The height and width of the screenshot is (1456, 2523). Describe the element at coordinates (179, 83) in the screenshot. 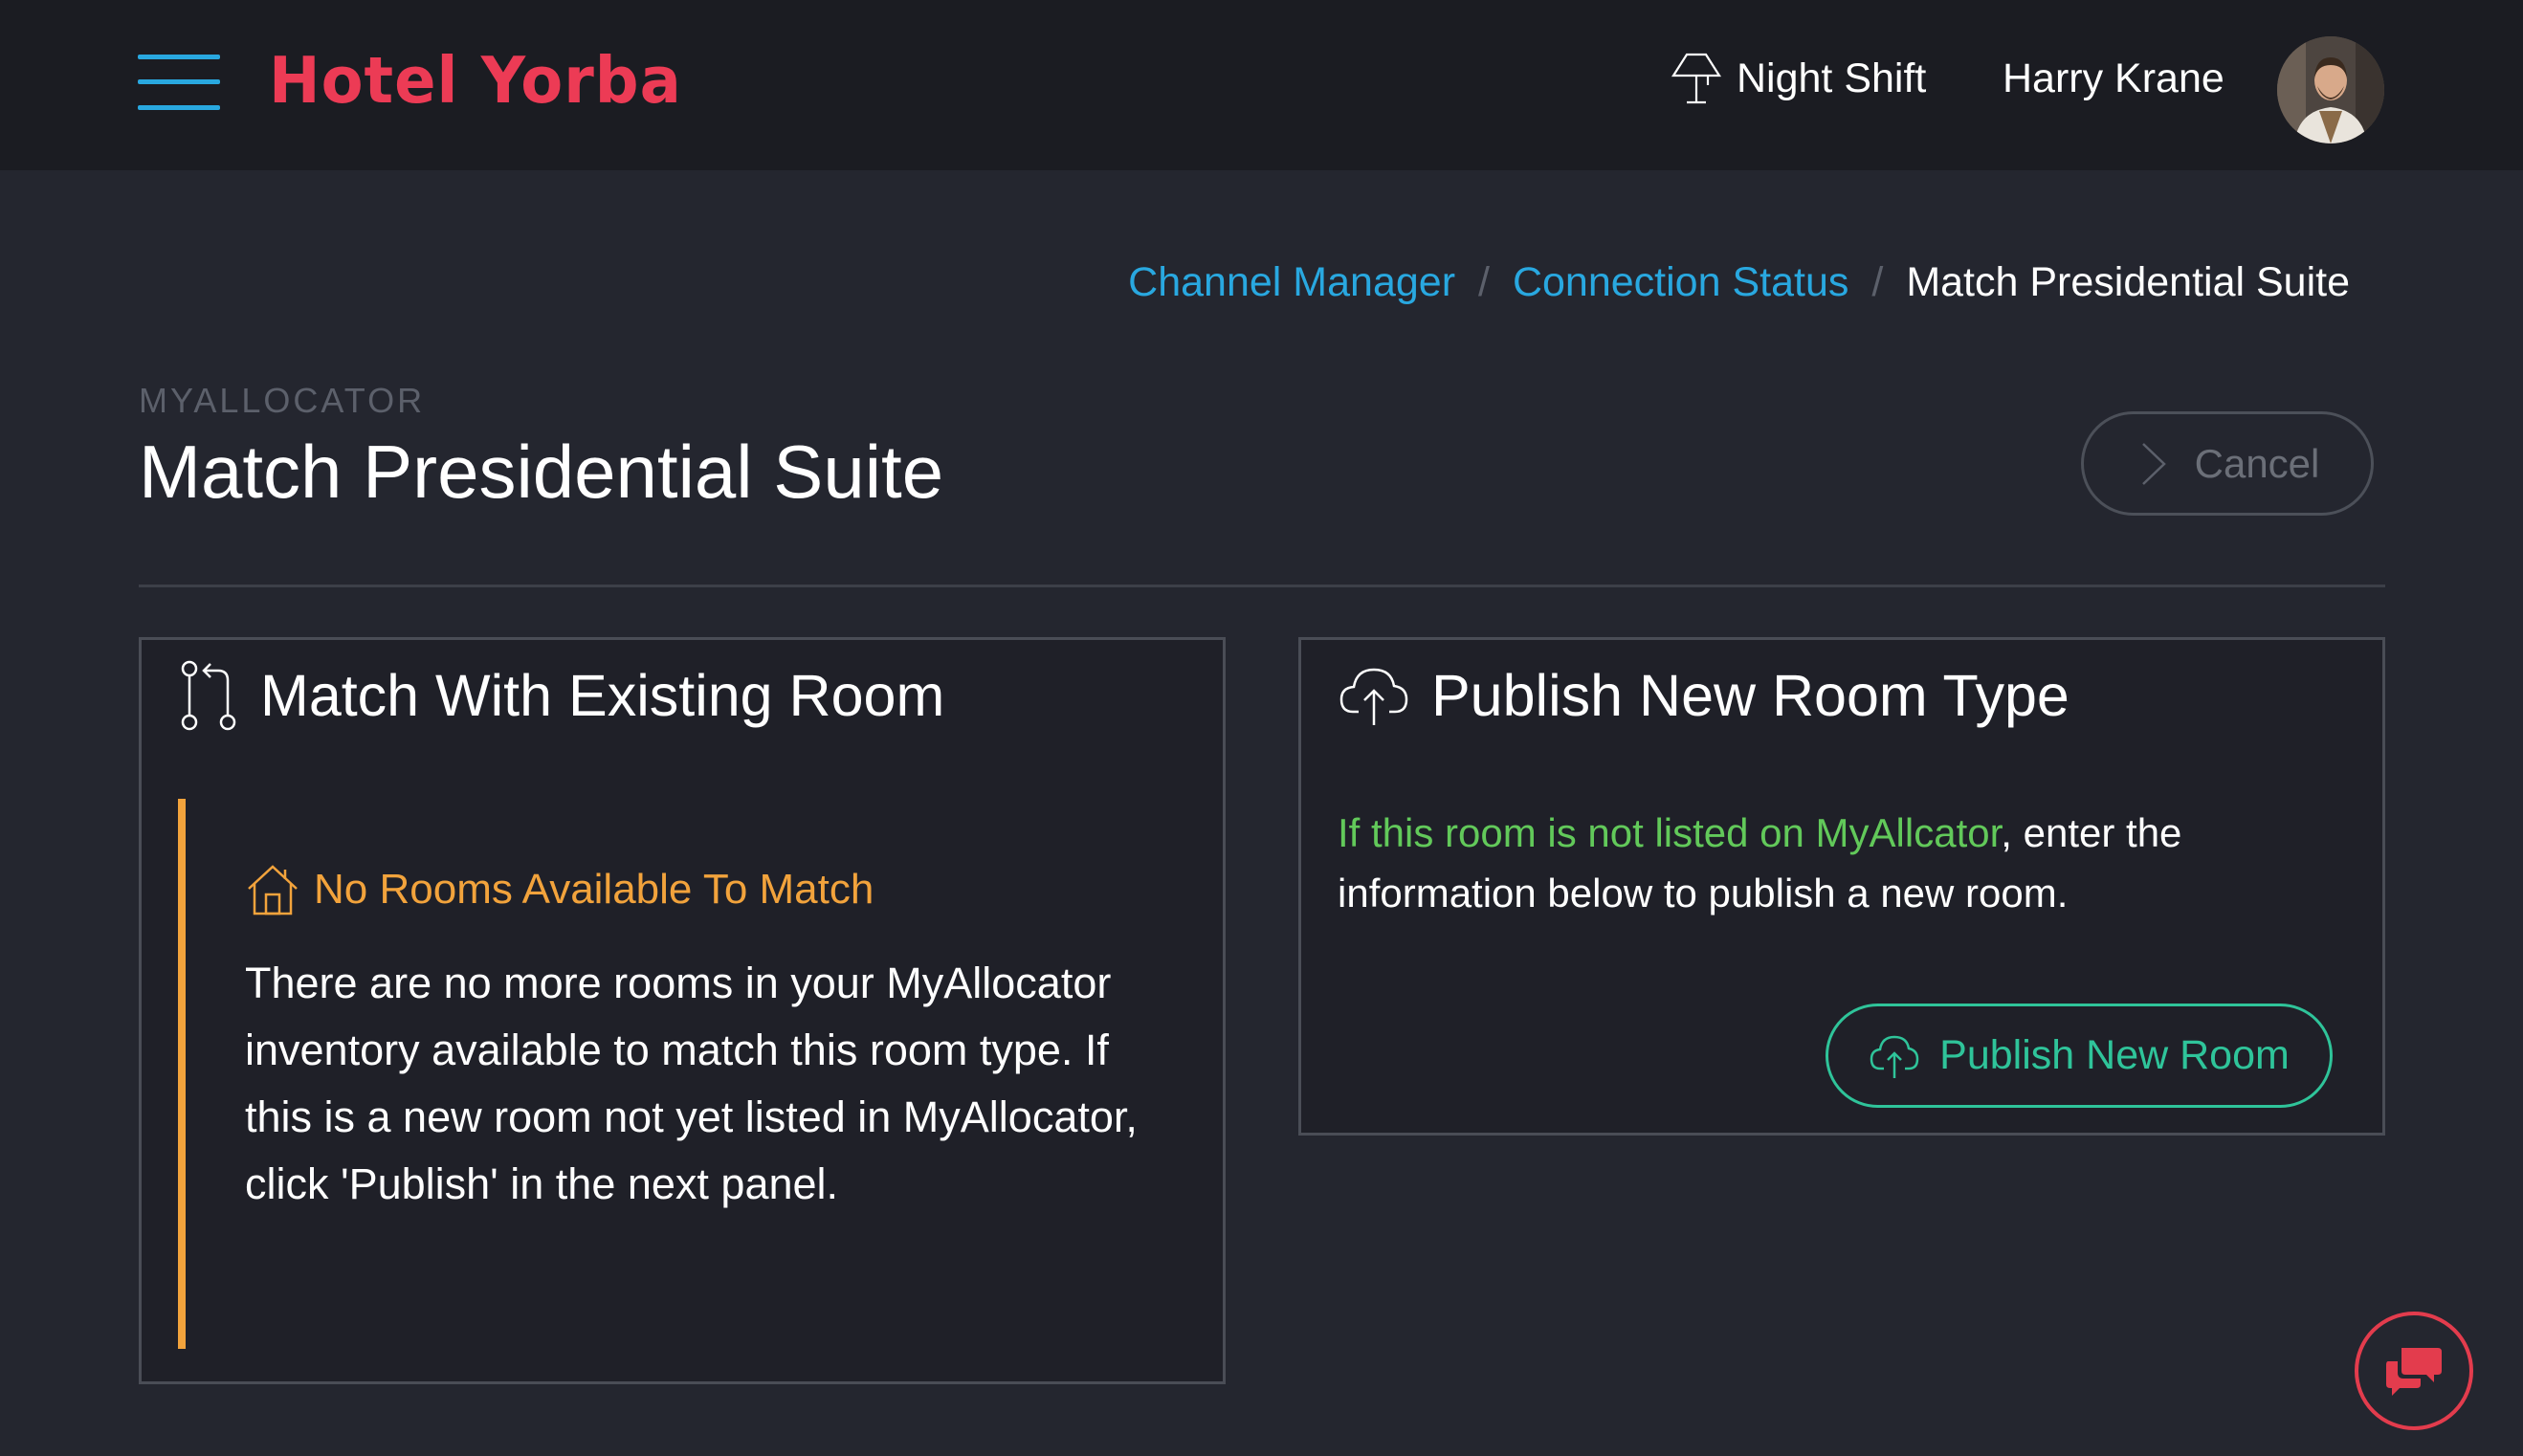

I see `hamburger-menu-icon` at that location.